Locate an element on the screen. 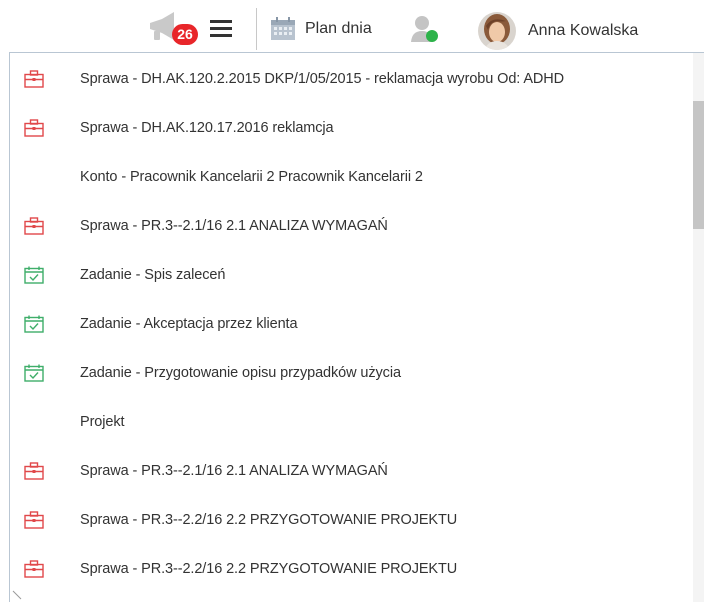  list-item-label: Sprawa - DH.AK.120.17.2016 reklamcja is located at coordinates (207, 128).